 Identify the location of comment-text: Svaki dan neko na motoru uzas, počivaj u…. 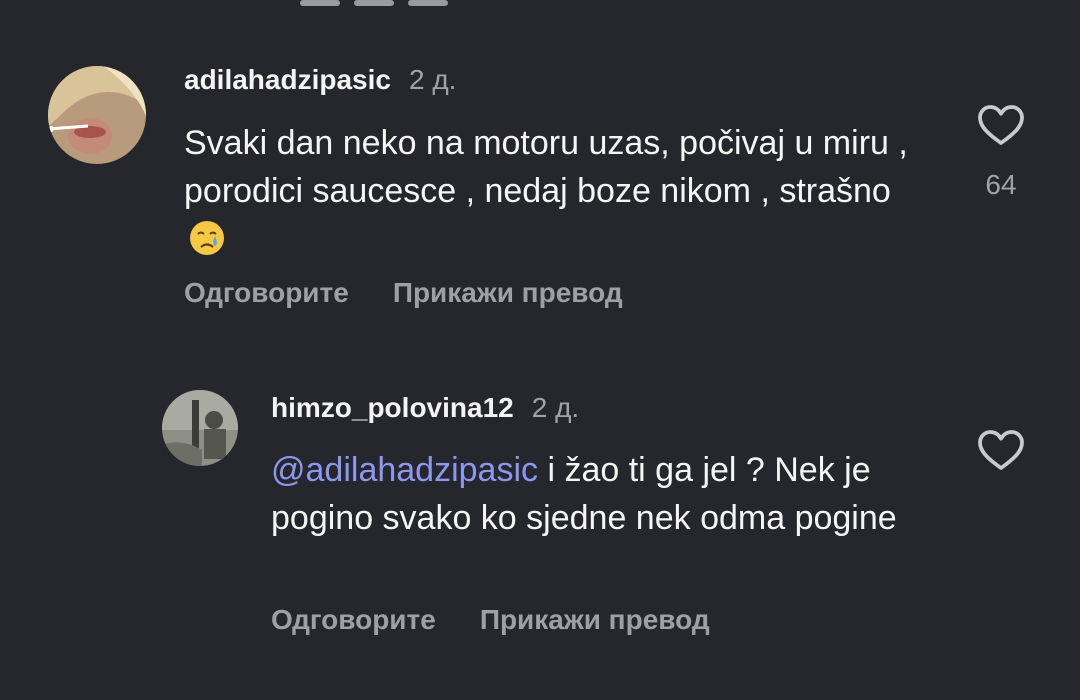
(554, 191).